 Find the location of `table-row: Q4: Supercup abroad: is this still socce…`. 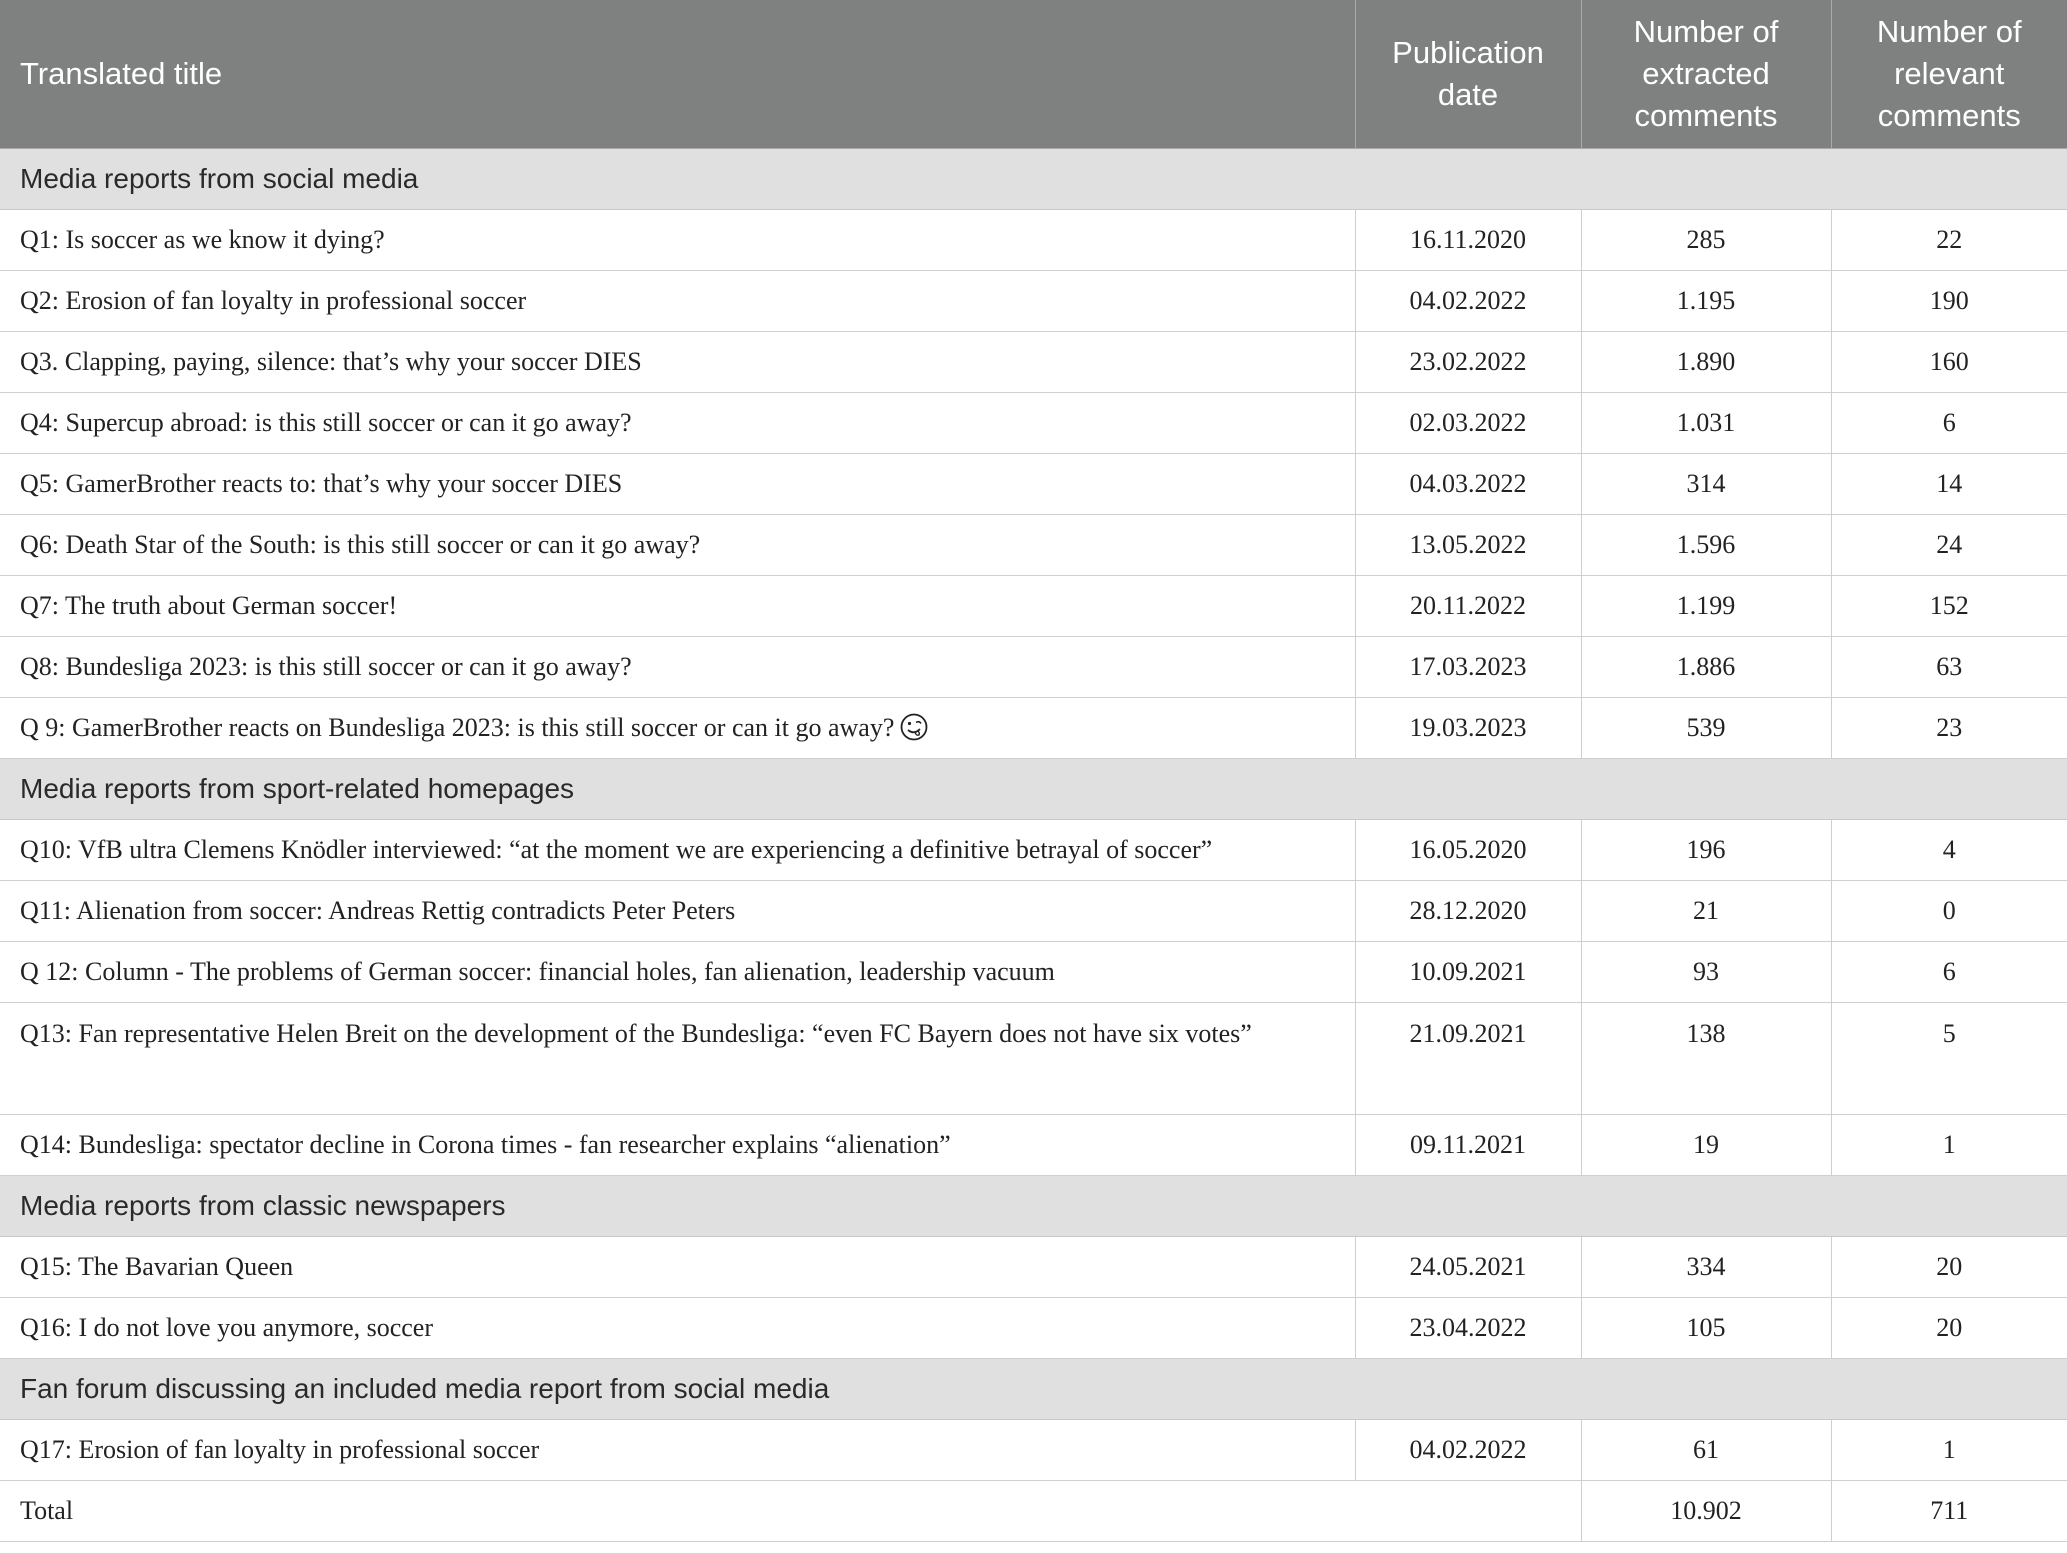

table-row: Q4: Supercup abroad: is this still socce… is located at coordinates (1033, 423).